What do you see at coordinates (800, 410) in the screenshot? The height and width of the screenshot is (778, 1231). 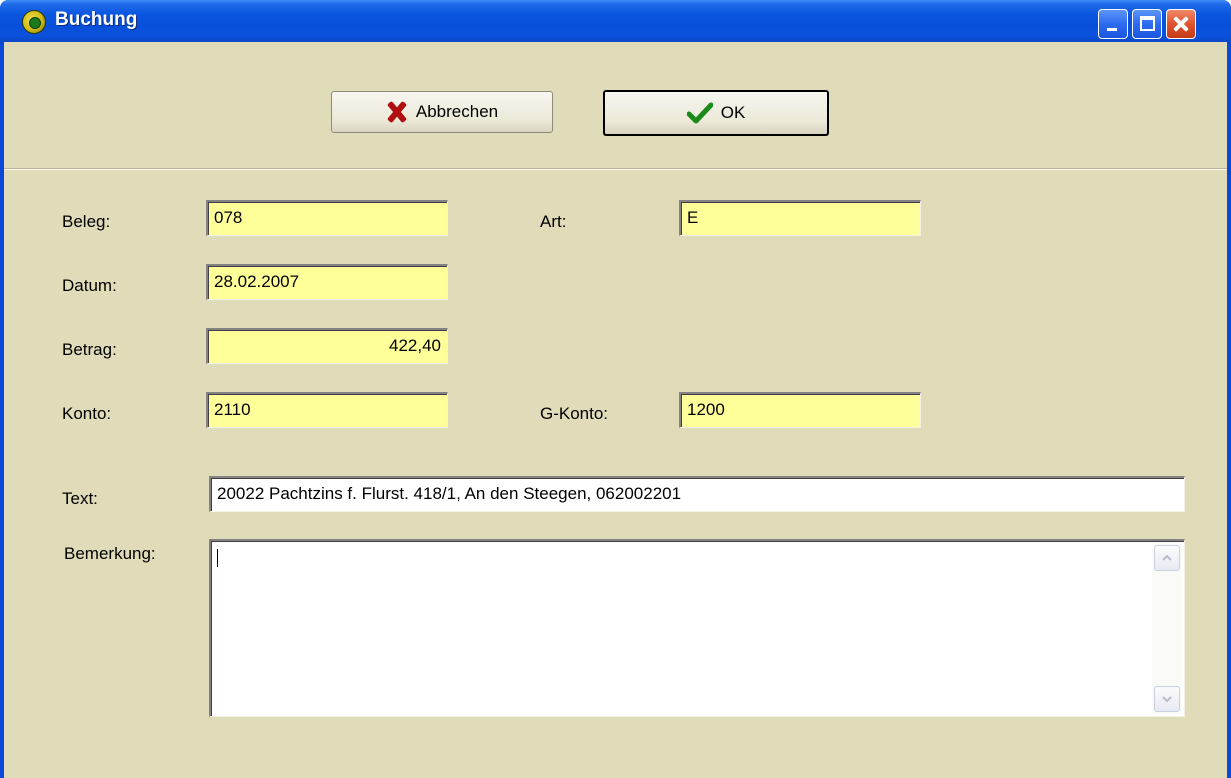 I see `gkonto-field: 1200` at bounding box center [800, 410].